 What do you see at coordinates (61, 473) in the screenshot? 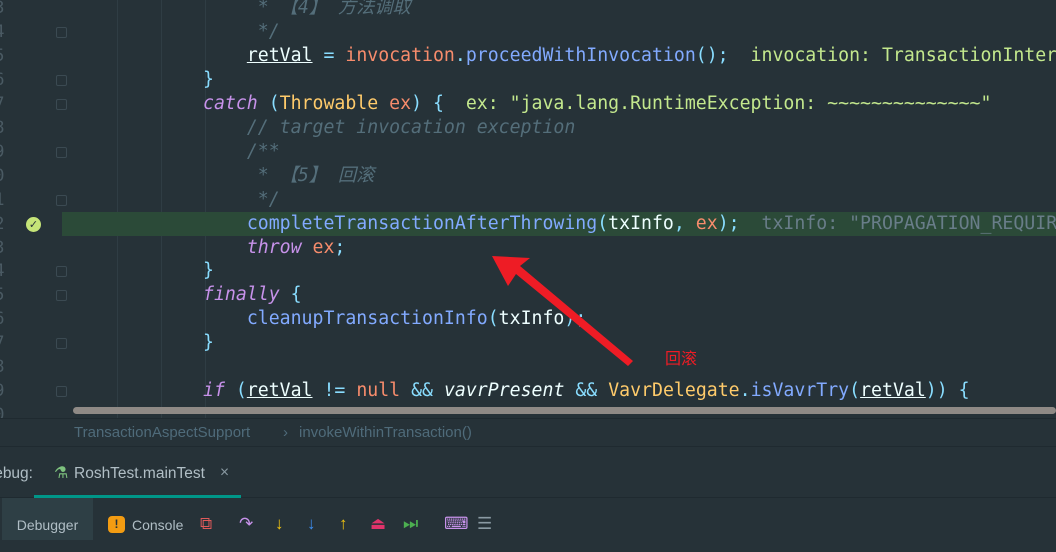
I see `test-icon: ⚗` at bounding box center [61, 473].